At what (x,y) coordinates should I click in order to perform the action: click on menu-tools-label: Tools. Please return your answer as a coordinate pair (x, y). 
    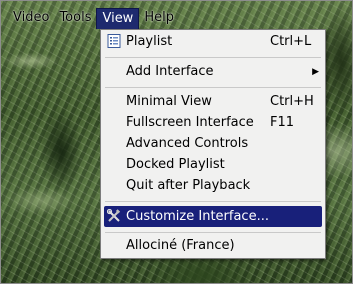
    Looking at the image, I should click on (75, 17).